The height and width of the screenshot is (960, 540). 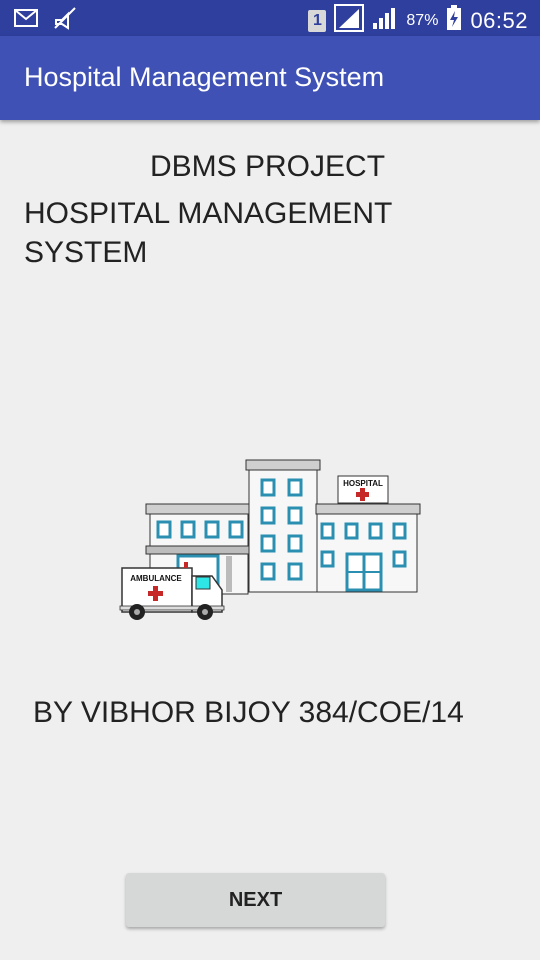 What do you see at coordinates (454, 20) in the screenshot?
I see `battery-charging-icon` at bounding box center [454, 20].